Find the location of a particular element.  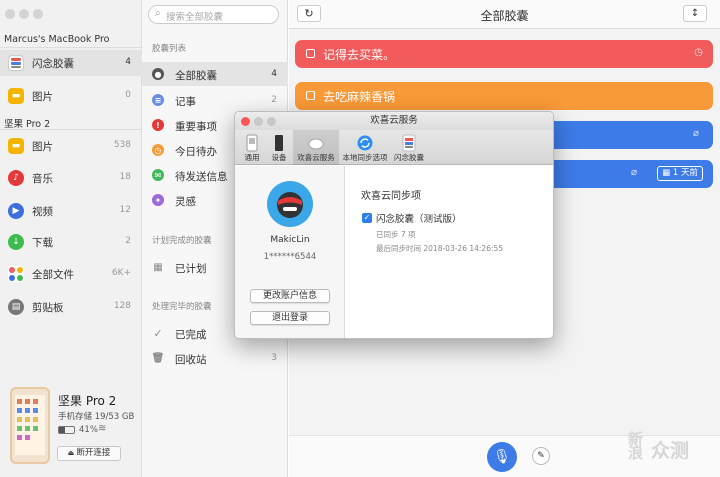

list-item-count: 3 is located at coordinates (274, 358).